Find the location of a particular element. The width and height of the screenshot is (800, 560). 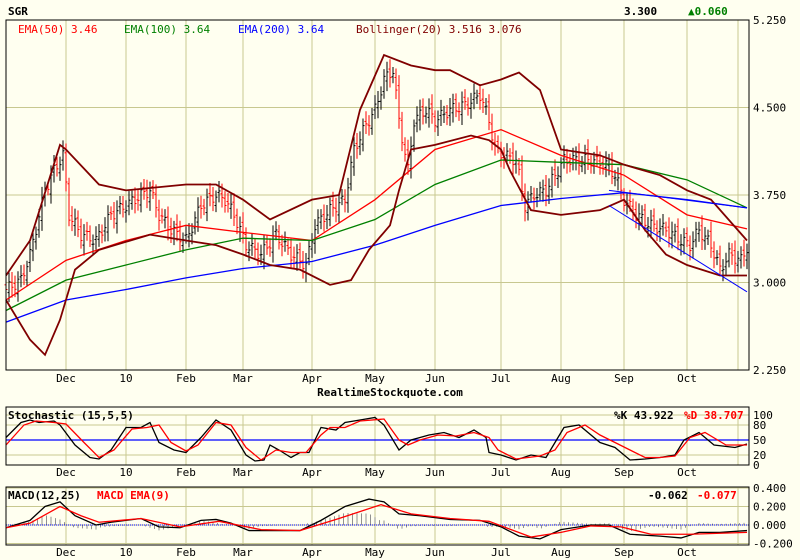

month-label: Sep is located at coordinates (624, 552).